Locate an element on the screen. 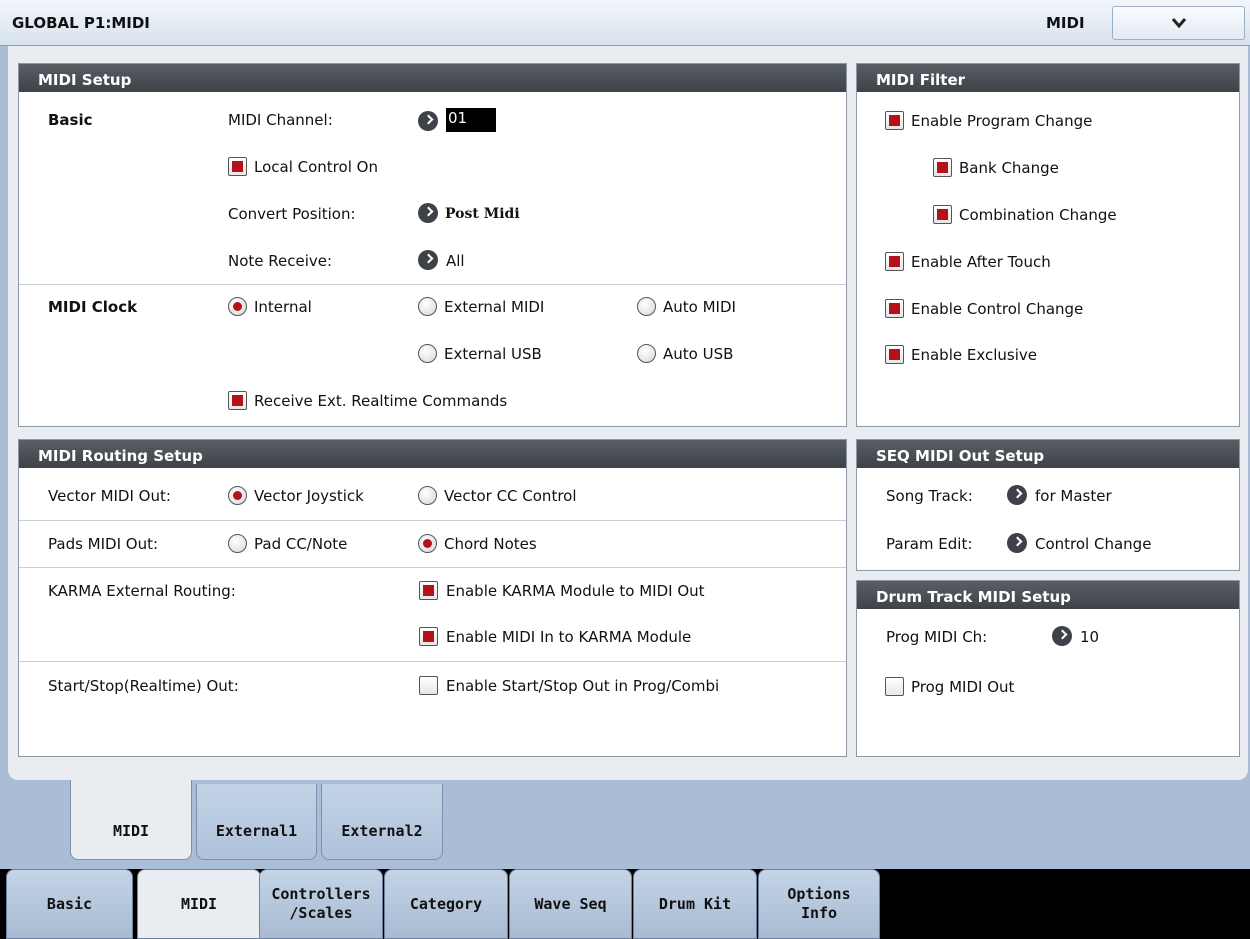 Image resolution: width=1250 pixels, height=939 pixels. prog-midi-out-checkbox is located at coordinates (894, 686).